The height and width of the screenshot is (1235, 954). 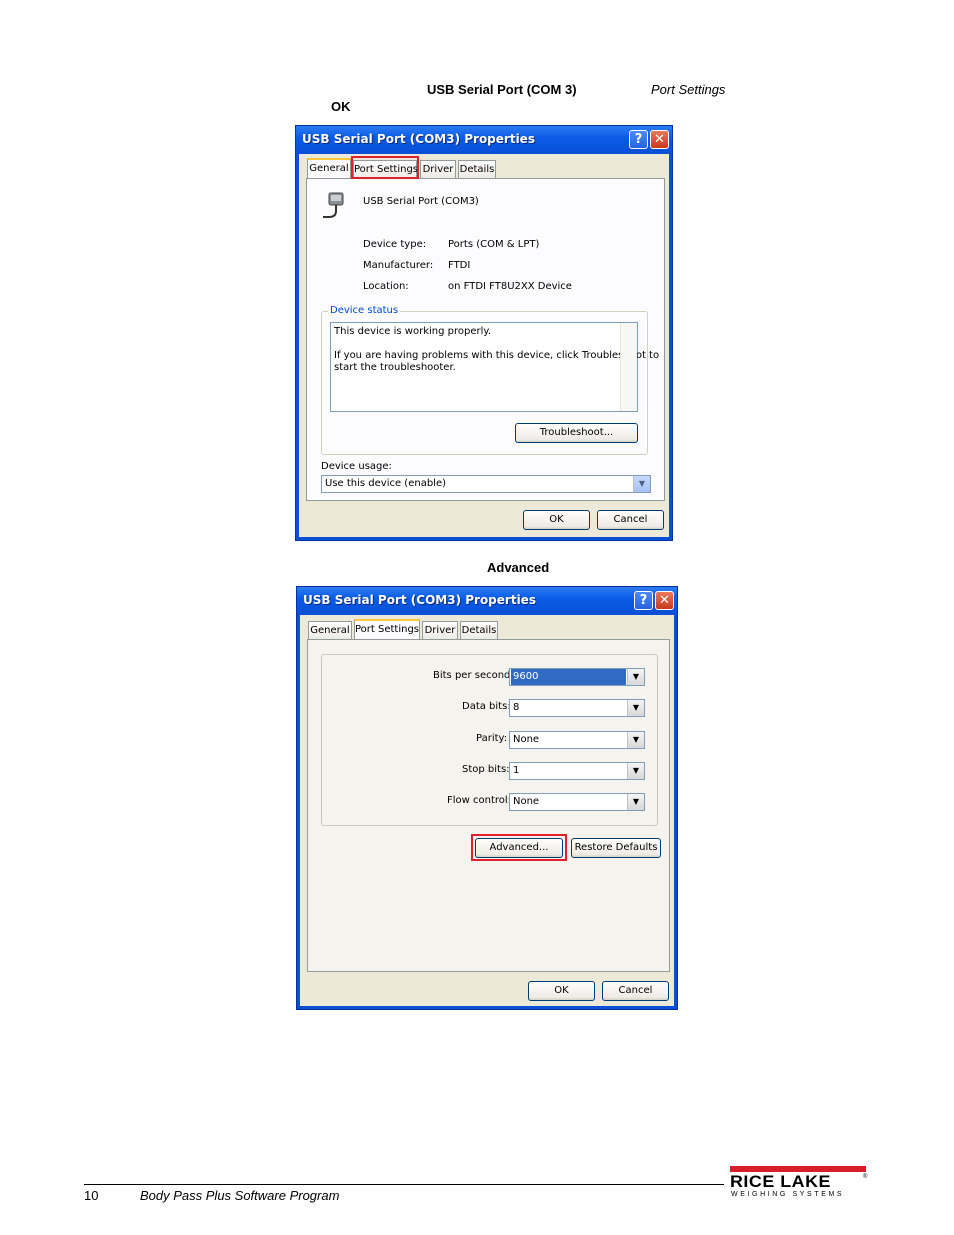 I want to click on stop-bits-select: 1 ▼, so click(x=577, y=771).